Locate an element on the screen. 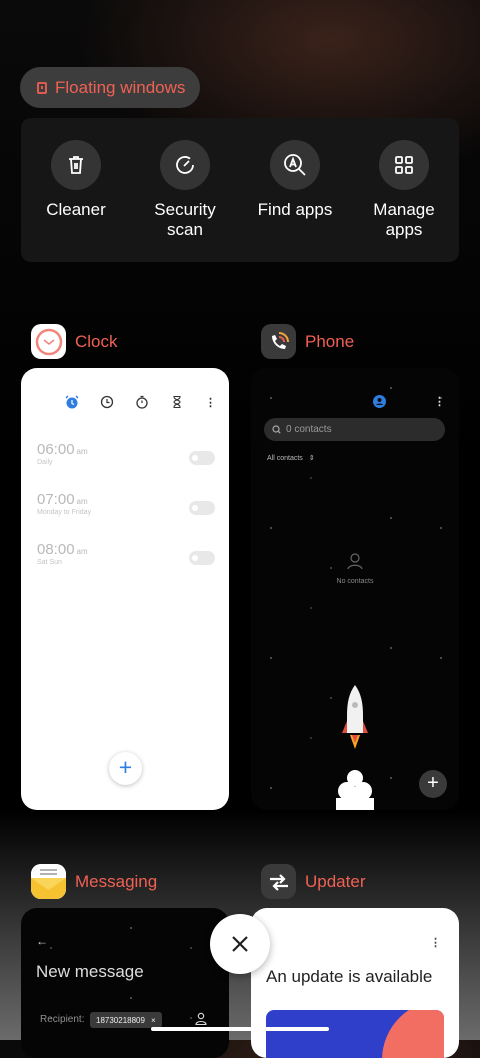 The image size is (480, 1058). alarm-row: 07:00 am Monday to Friday is located at coordinates (126, 503).